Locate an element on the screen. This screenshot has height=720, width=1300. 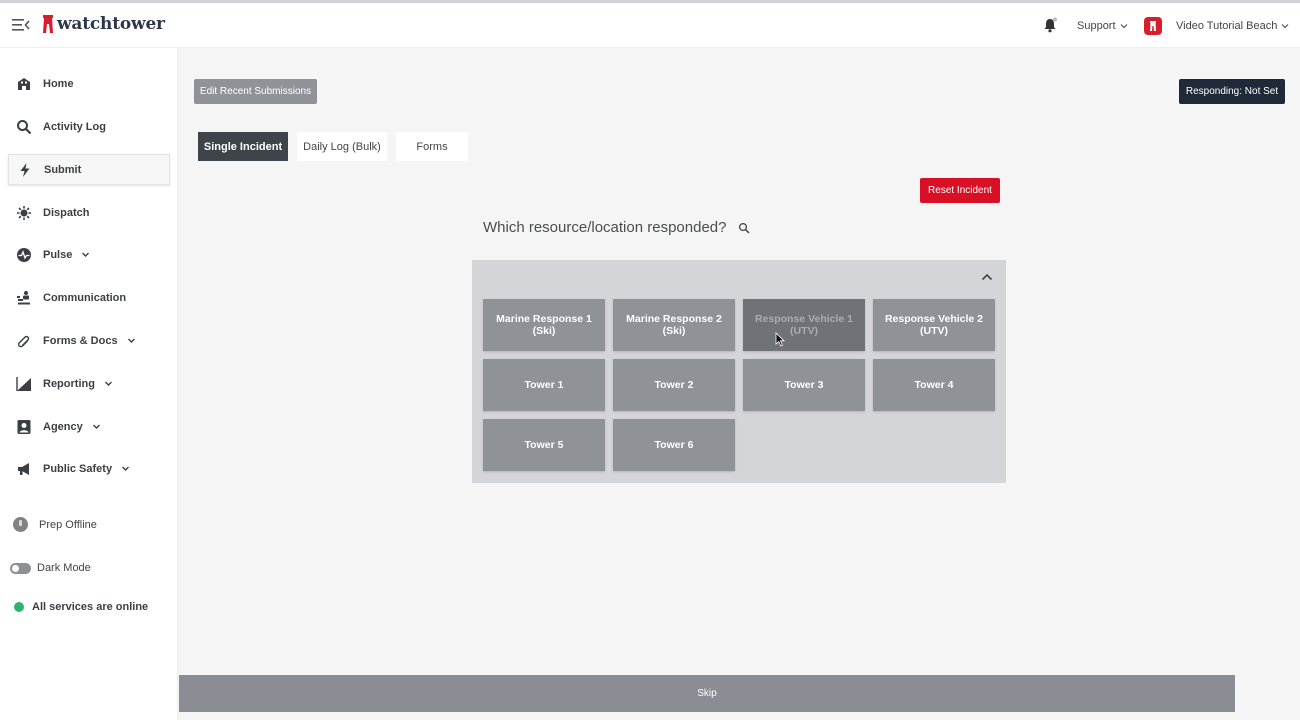
status-online-icon is located at coordinates (19, 607).